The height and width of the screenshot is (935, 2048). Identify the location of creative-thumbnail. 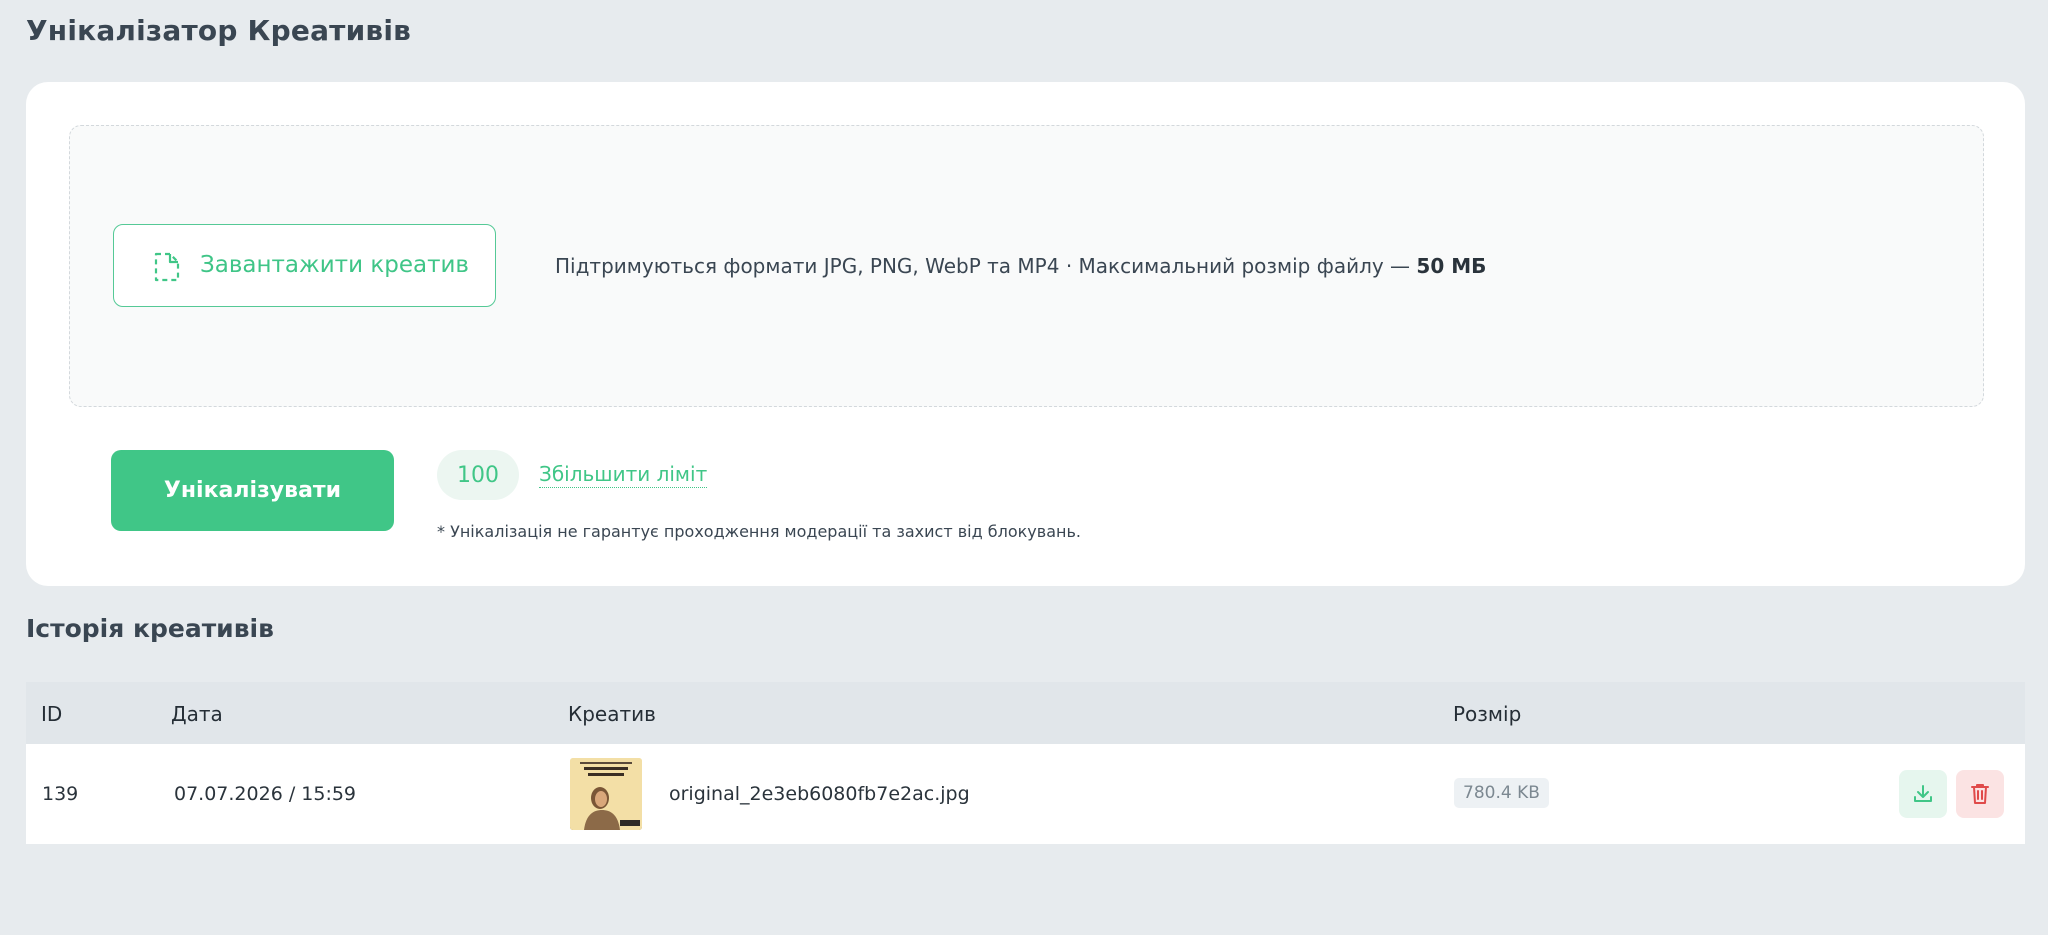
(606, 794).